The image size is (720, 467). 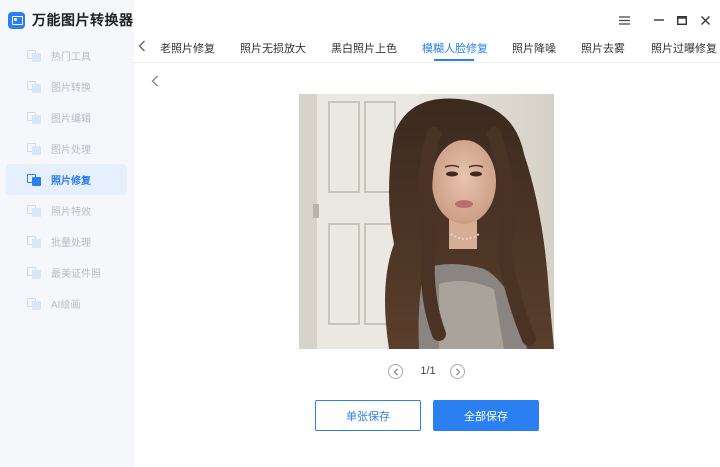 What do you see at coordinates (428, 371) in the screenshot?
I see `page-indicator: 1/1` at bounding box center [428, 371].